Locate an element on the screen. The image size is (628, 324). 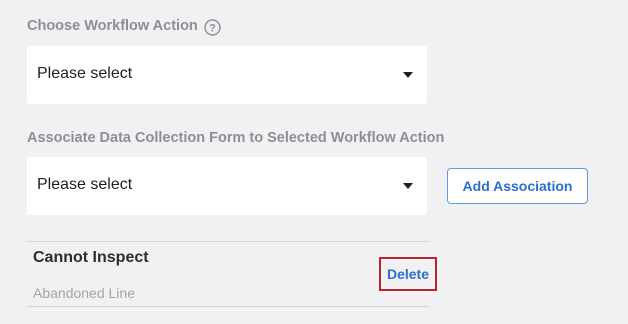
association-subtitle: Abandoned Line is located at coordinates (84, 293).